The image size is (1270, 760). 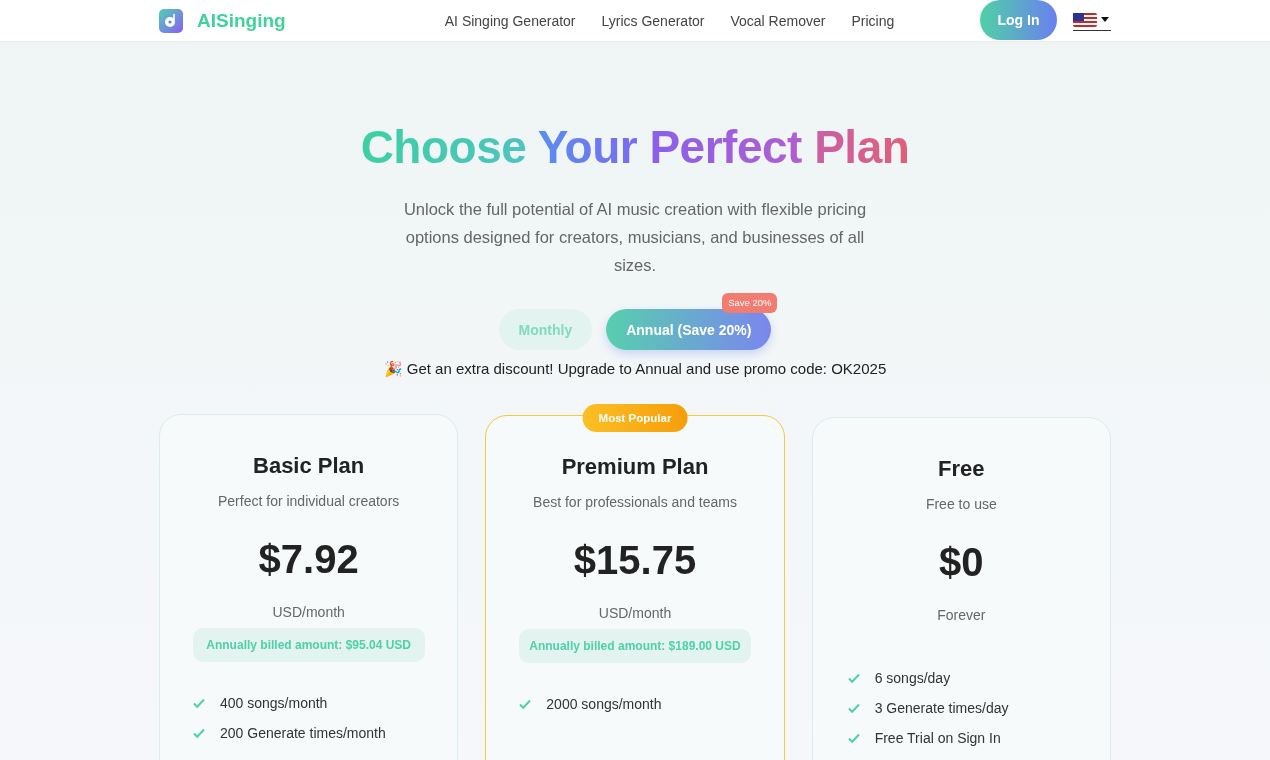 I want to click on nav-link: AI Singing Generator, so click(x=510, y=20).